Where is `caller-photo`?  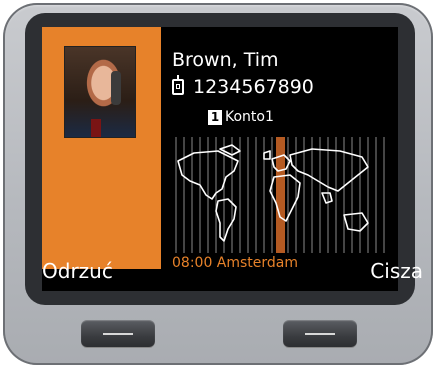
caller-photo is located at coordinates (100, 92).